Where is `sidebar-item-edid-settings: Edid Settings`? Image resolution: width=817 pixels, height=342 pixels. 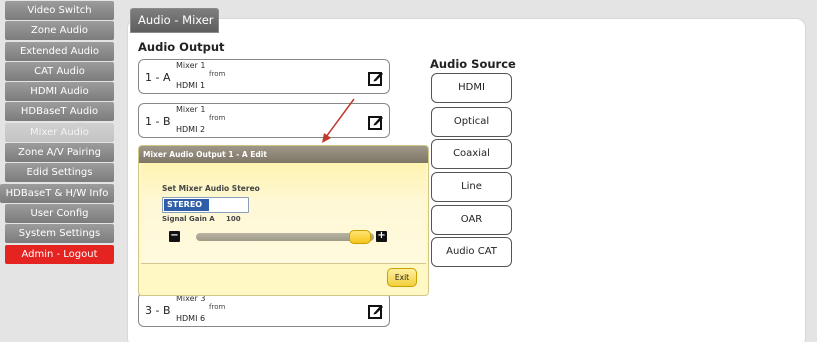
sidebar-item-edid-settings: Edid Settings is located at coordinates (59, 173).